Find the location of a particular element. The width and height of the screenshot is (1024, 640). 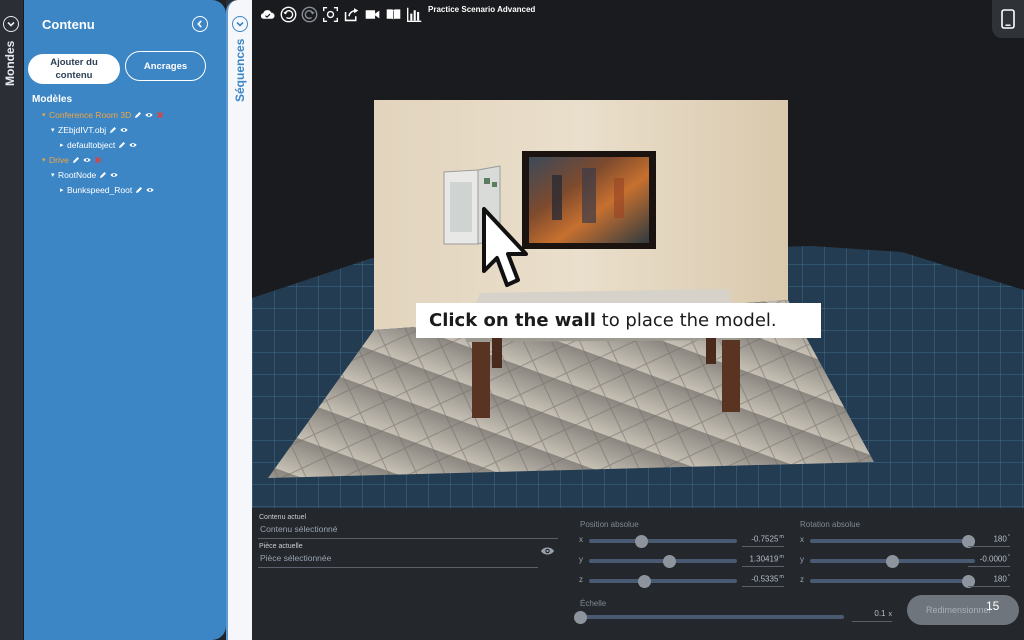

tooltip-text: to place the model. is located at coordinates (686, 320).